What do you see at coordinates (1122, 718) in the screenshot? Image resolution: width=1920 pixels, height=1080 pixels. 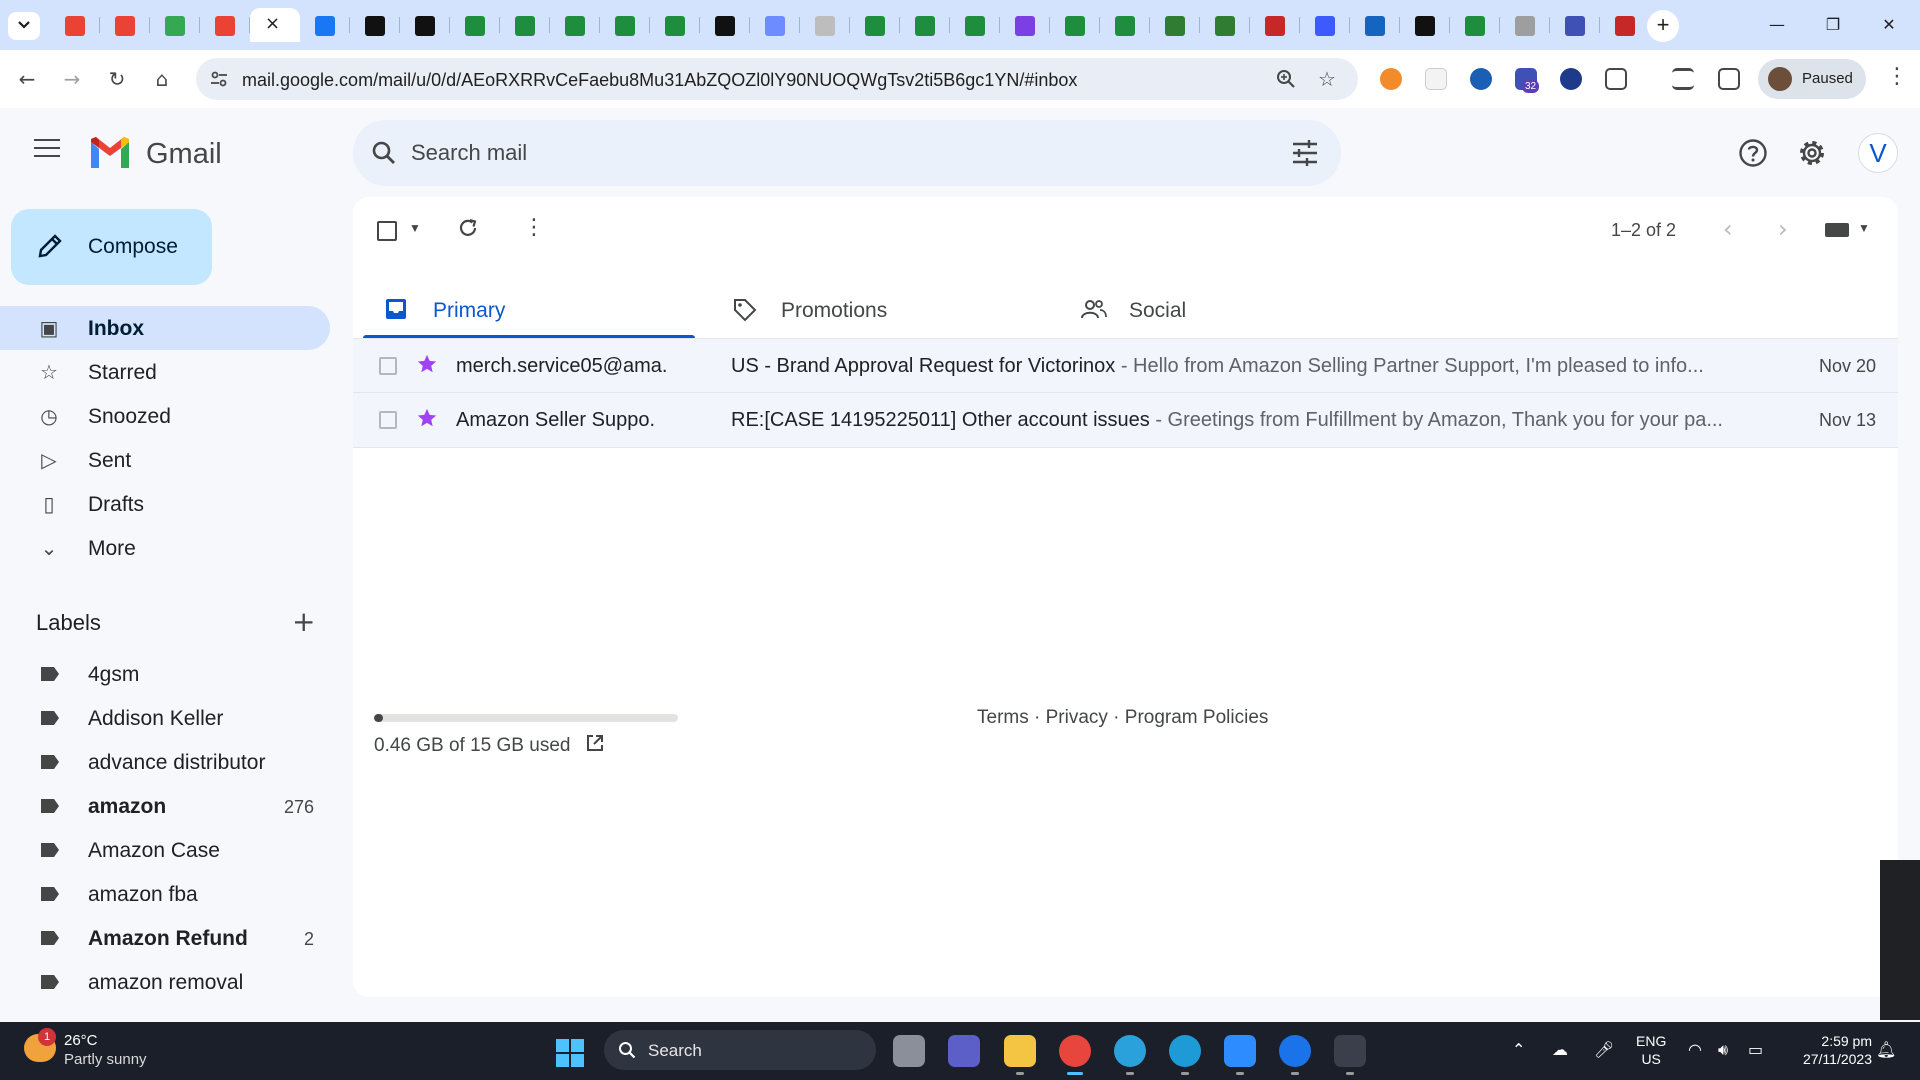 I see `footer-links: Terms · Privacy · Program Policies` at bounding box center [1122, 718].